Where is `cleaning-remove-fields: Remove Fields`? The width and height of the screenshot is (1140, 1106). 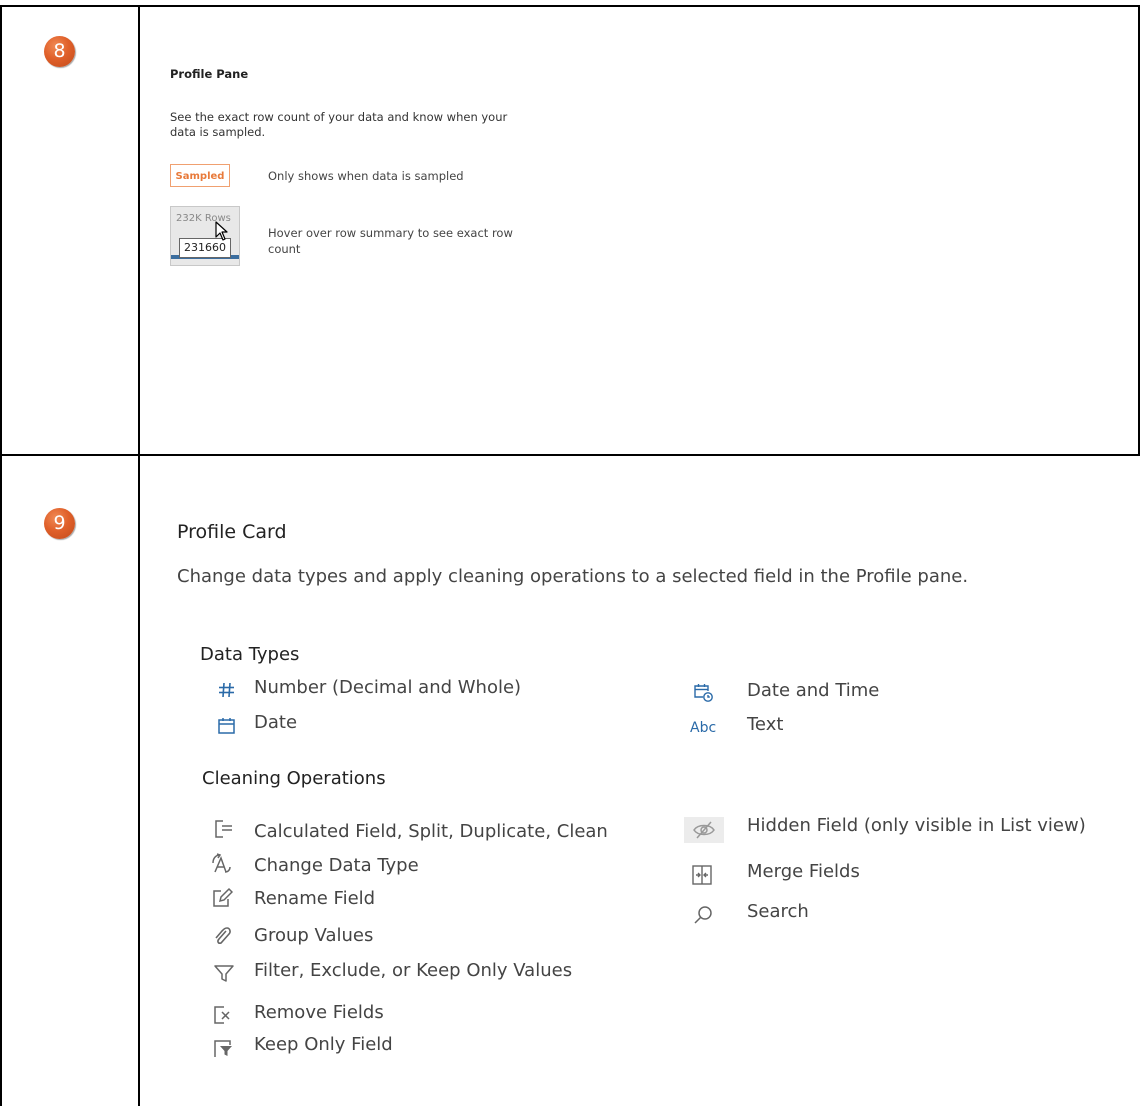
cleaning-remove-fields: Remove Fields is located at coordinates (319, 1012).